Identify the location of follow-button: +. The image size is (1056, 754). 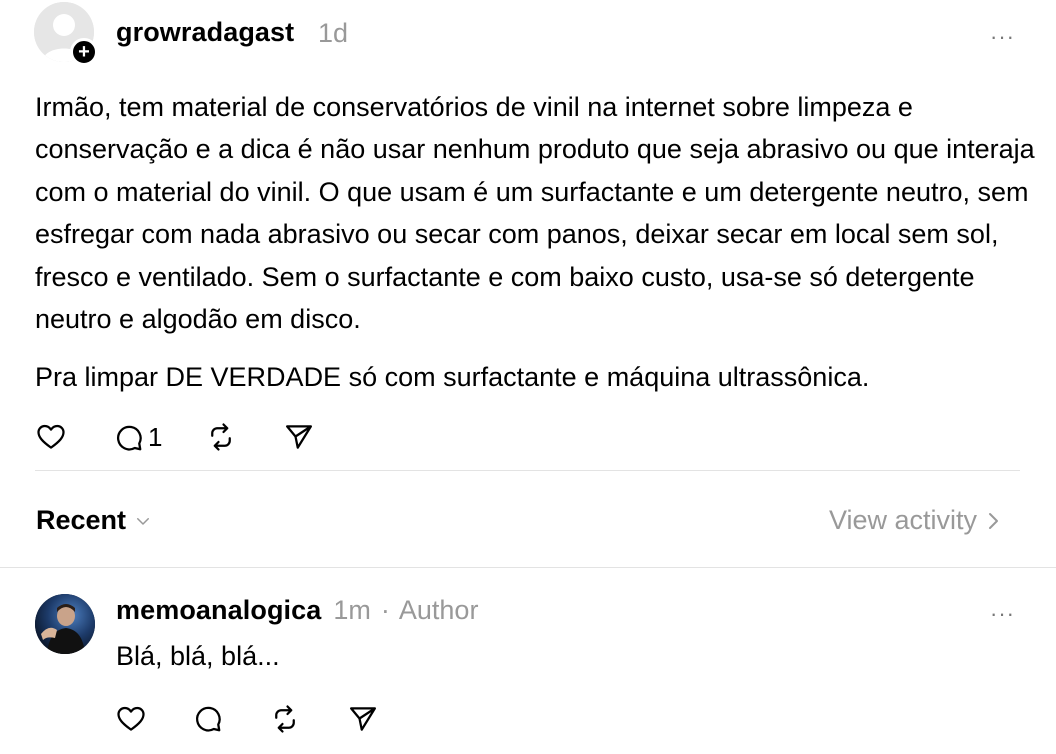
(84, 52).